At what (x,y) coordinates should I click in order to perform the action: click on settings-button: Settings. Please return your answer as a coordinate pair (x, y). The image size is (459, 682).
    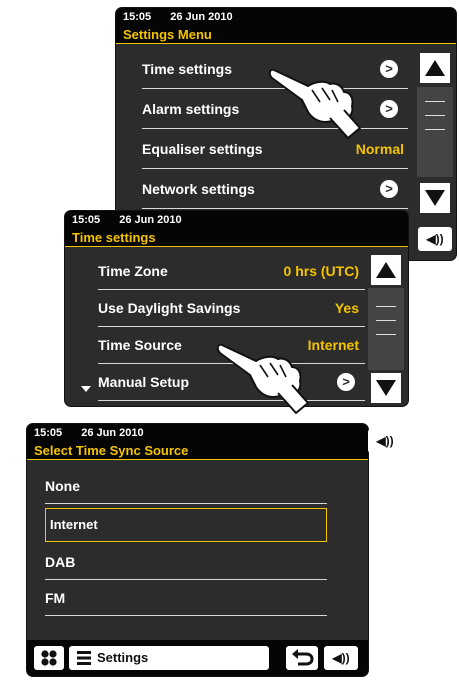
    Looking at the image, I should click on (170, 658).